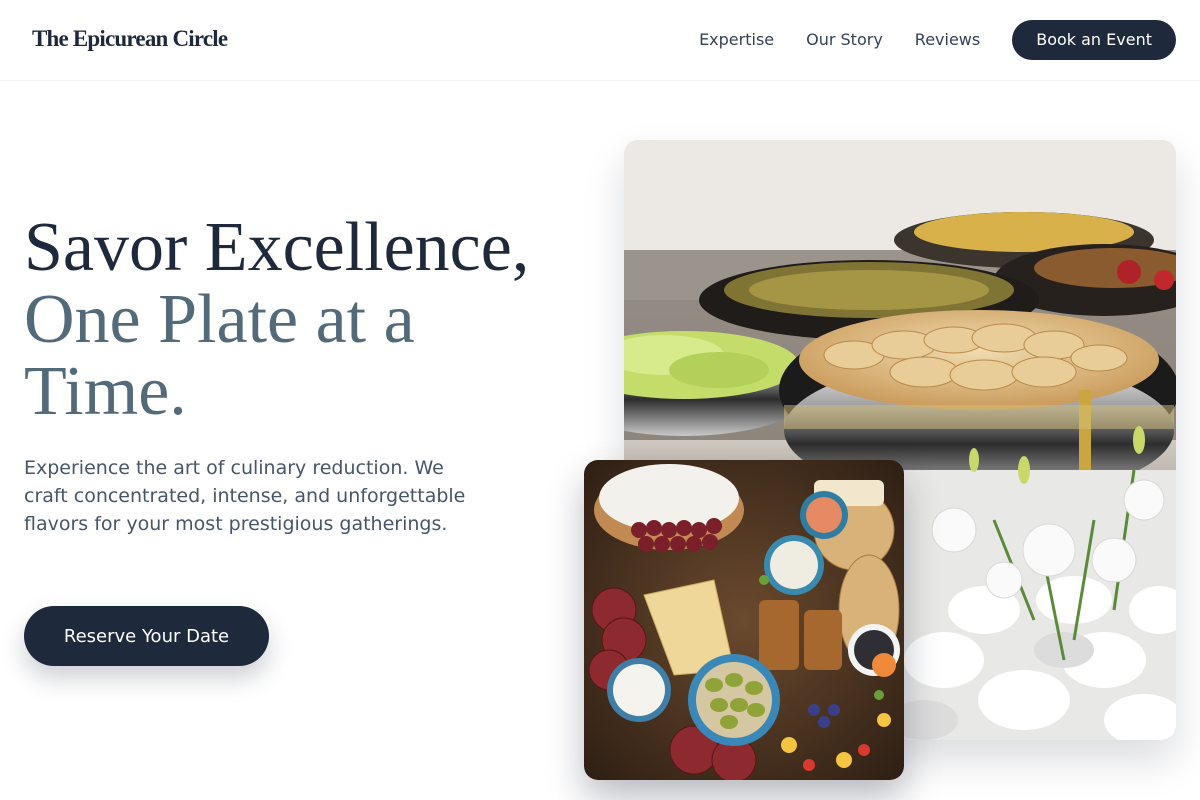 This screenshot has height=800, width=1200. I want to click on nav-link-reviews: Reviews, so click(947, 40).